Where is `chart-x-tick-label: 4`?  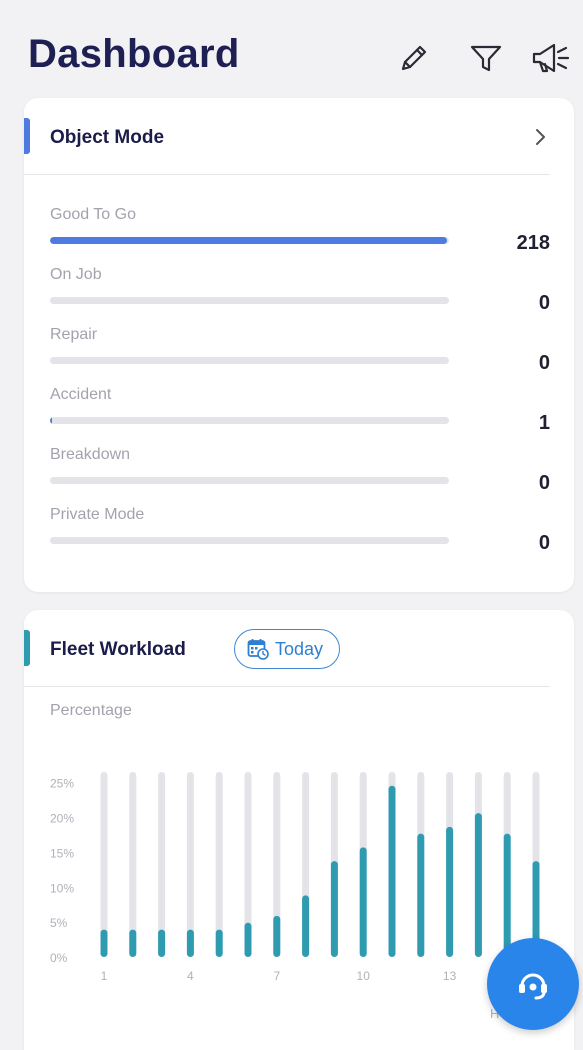 chart-x-tick-label: 4 is located at coordinates (190, 976).